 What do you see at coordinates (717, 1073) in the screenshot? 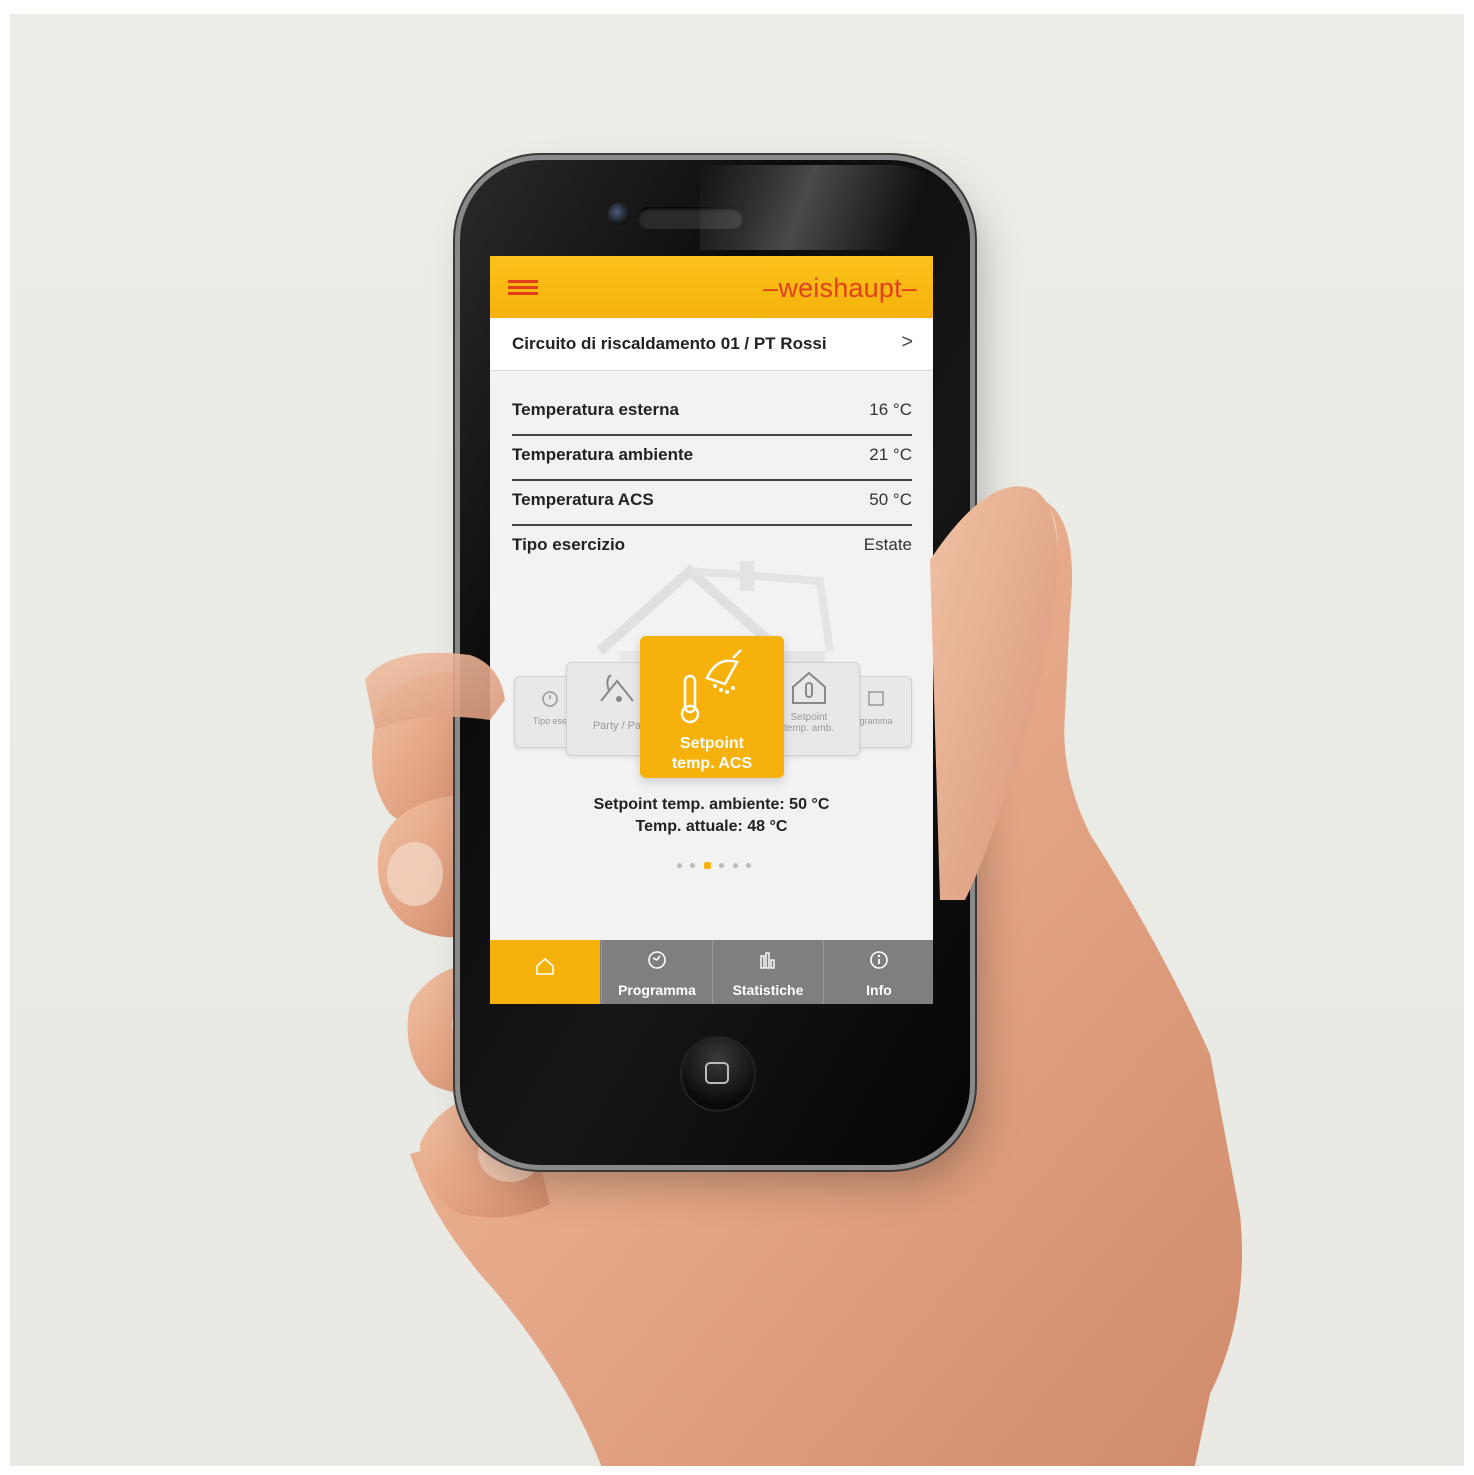
I see `home-button-square-icon` at bounding box center [717, 1073].